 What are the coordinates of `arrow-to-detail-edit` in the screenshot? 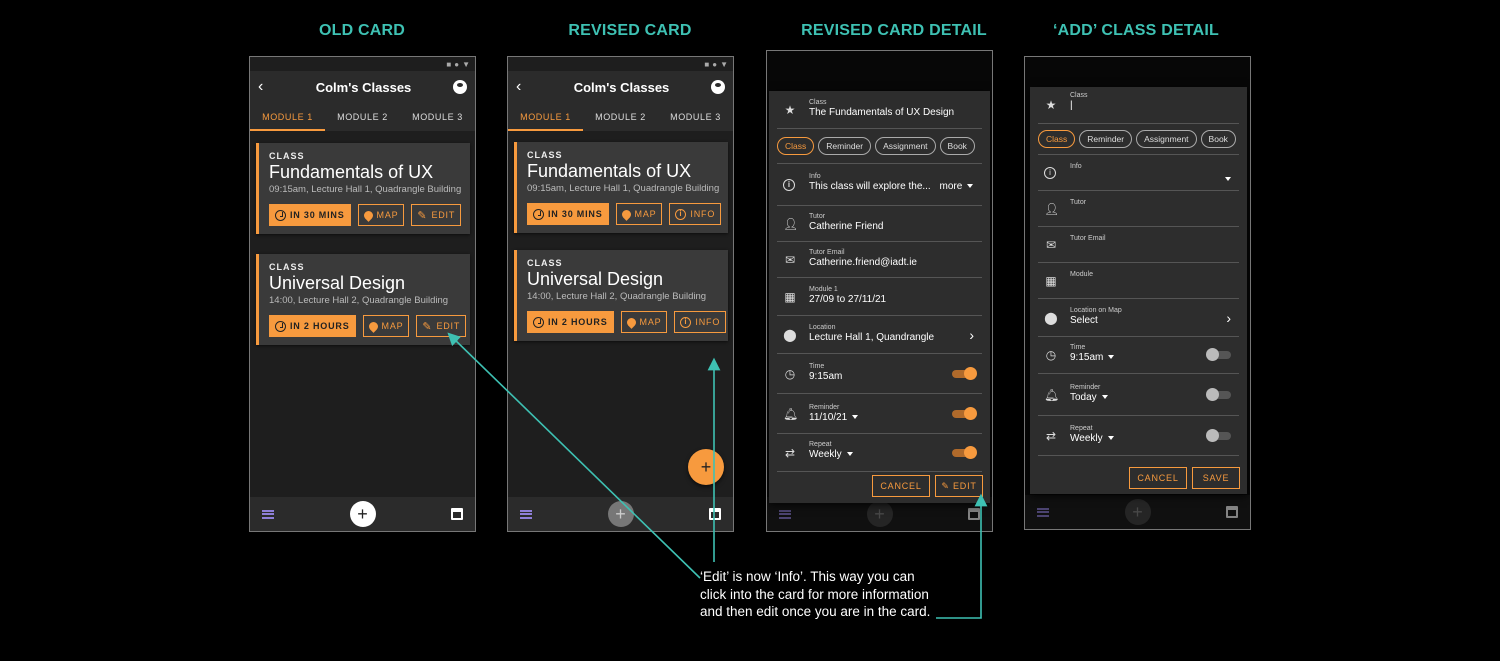 It's located at (962, 556).